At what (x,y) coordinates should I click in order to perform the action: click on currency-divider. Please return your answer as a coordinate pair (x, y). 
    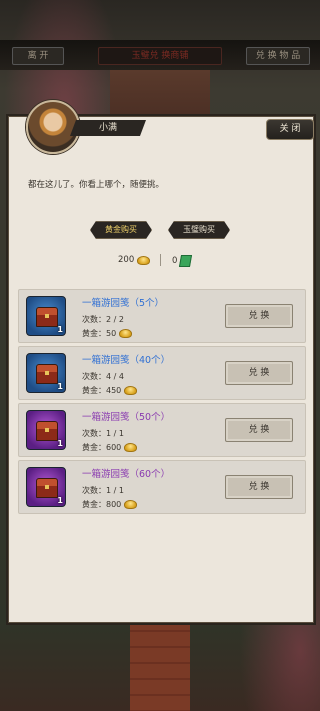
    Looking at the image, I should click on (160, 260).